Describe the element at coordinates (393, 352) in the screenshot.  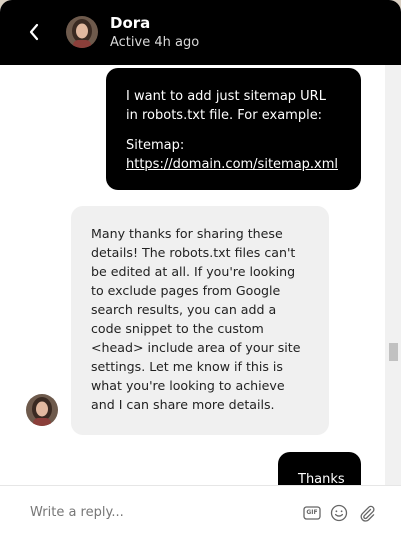
I see `scrollbar-thumb` at that location.